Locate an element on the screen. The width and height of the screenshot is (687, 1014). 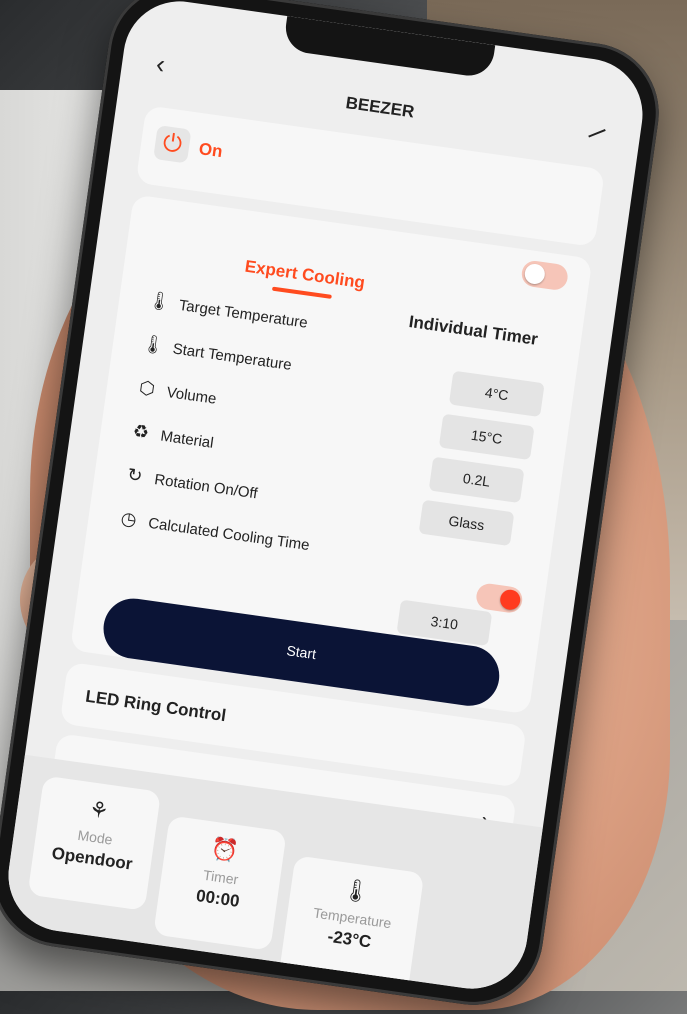
timer-tile: ⏰ Timer 00:00 is located at coordinates (220, 883).